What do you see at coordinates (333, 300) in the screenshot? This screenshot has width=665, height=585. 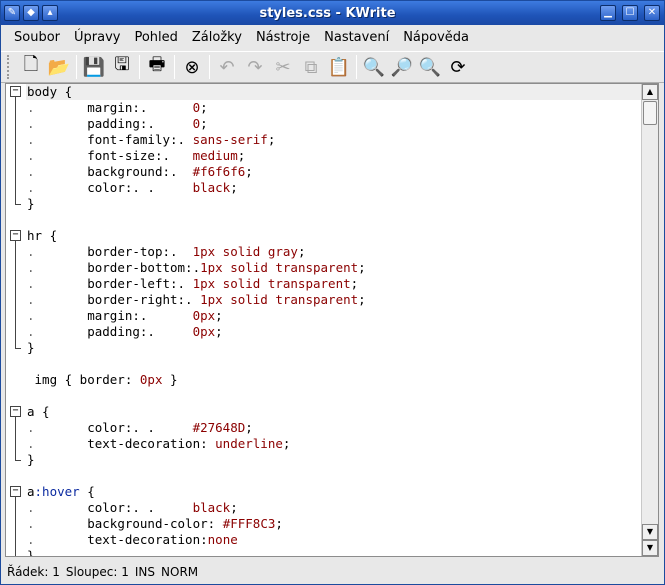 I see `code-line: . border-right:. 1px solid transparent;` at bounding box center [333, 300].